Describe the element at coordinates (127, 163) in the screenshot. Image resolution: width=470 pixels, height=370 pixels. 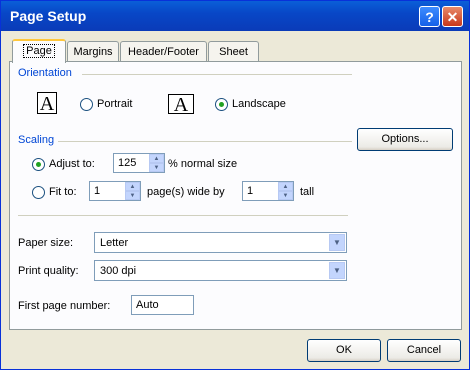
I see `adjust-to-value: 125` at that location.